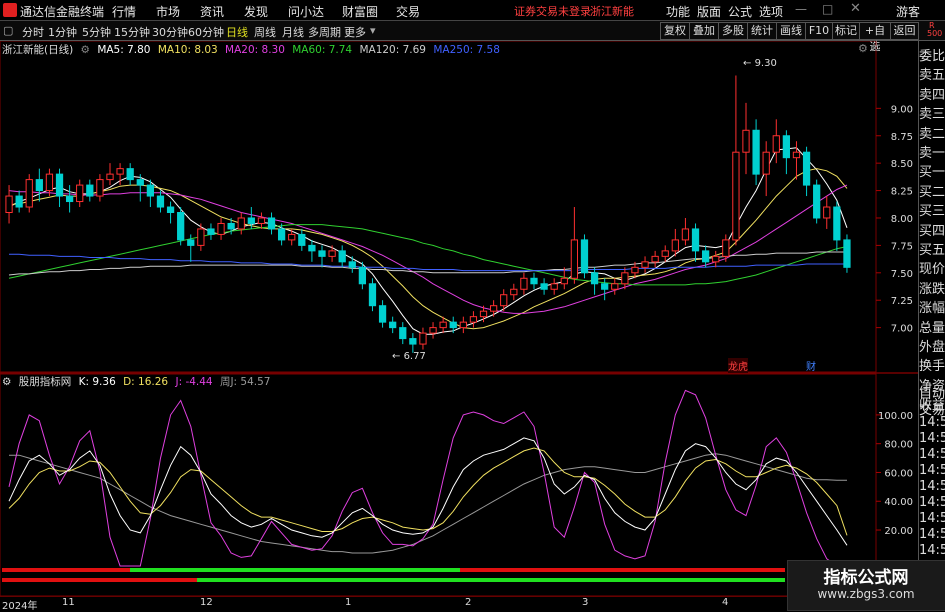 The image size is (945, 612). Describe the element at coordinates (324, 32) in the screenshot. I see `tab-multi-period: 多周期` at that location.